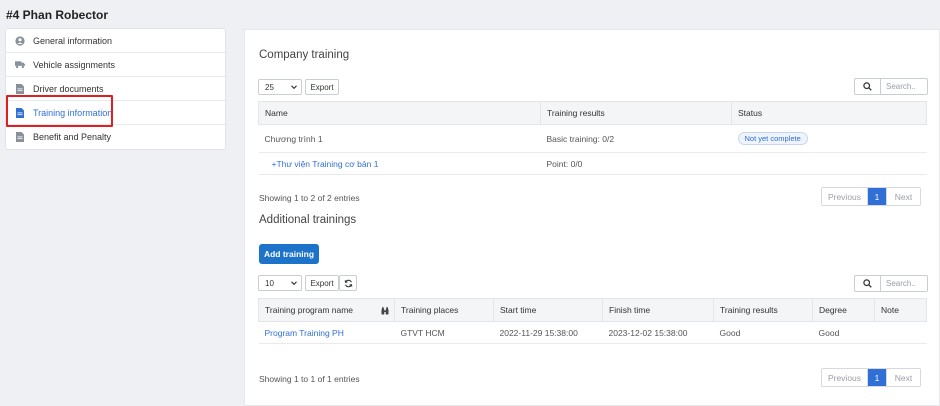 The height and width of the screenshot is (406, 940). What do you see at coordinates (444, 332) in the screenshot?
I see `training-place: GTVT HCM` at bounding box center [444, 332].